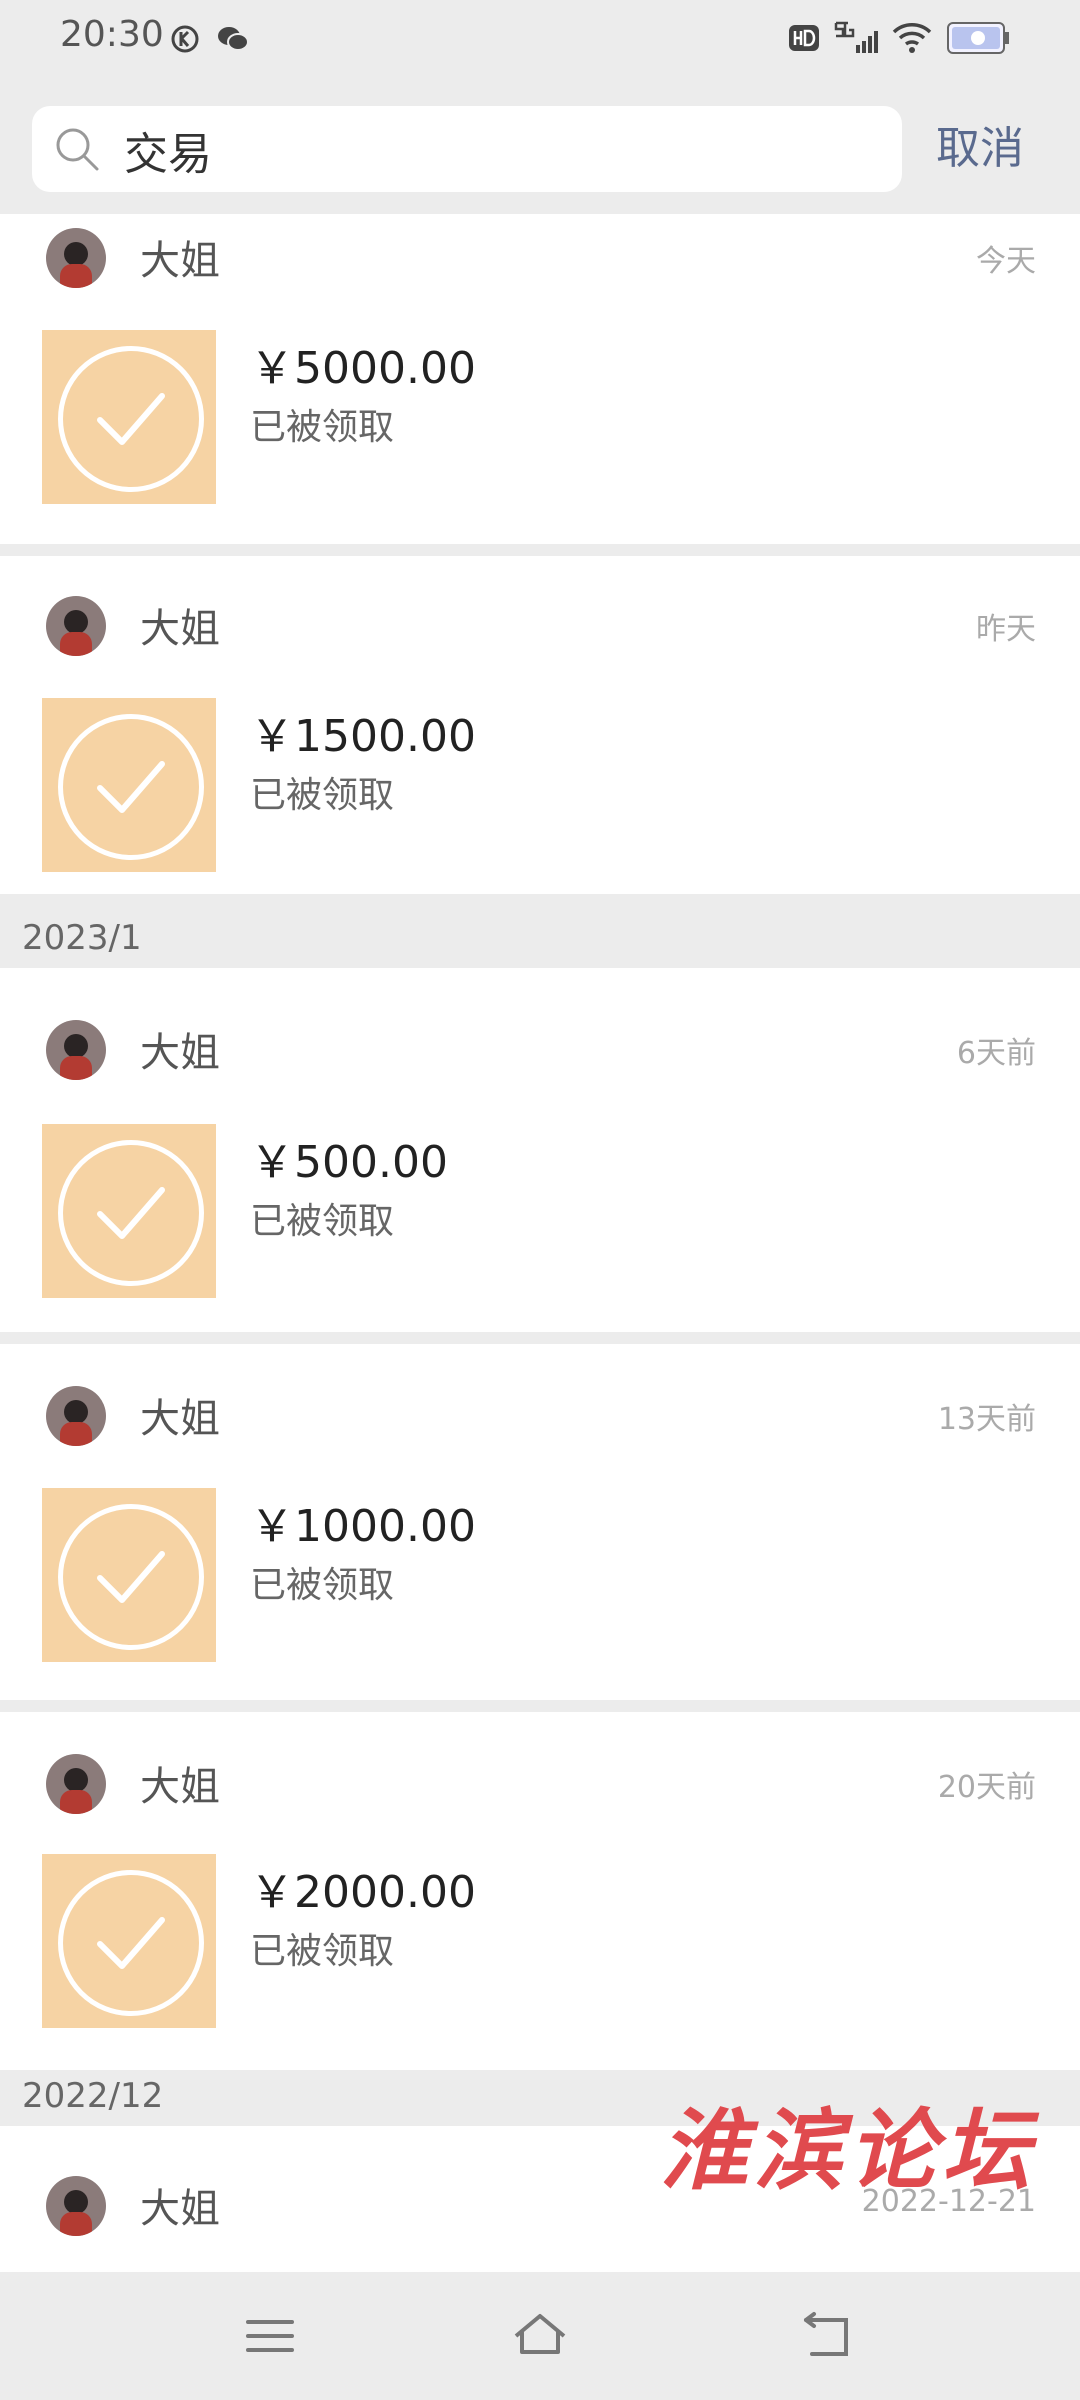 The height and width of the screenshot is (2400, 1080). What do you see at coordinates (540, 1522) in the screenshot?
I see `transaction-item: 大姐 13天前 ￥1000.00 已被领取` at bounding box center [540, 1522].